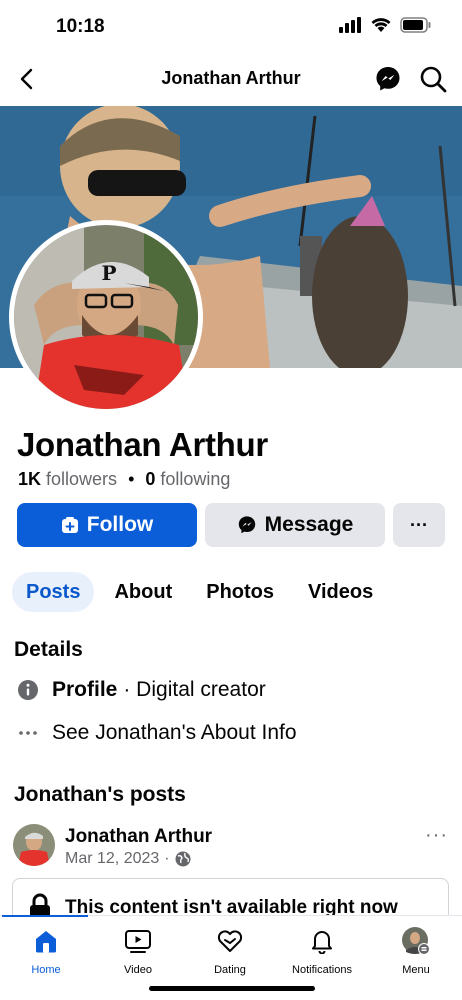  I want to click on profile-tabs: Posts About Photos Videos, so click(199, 592).